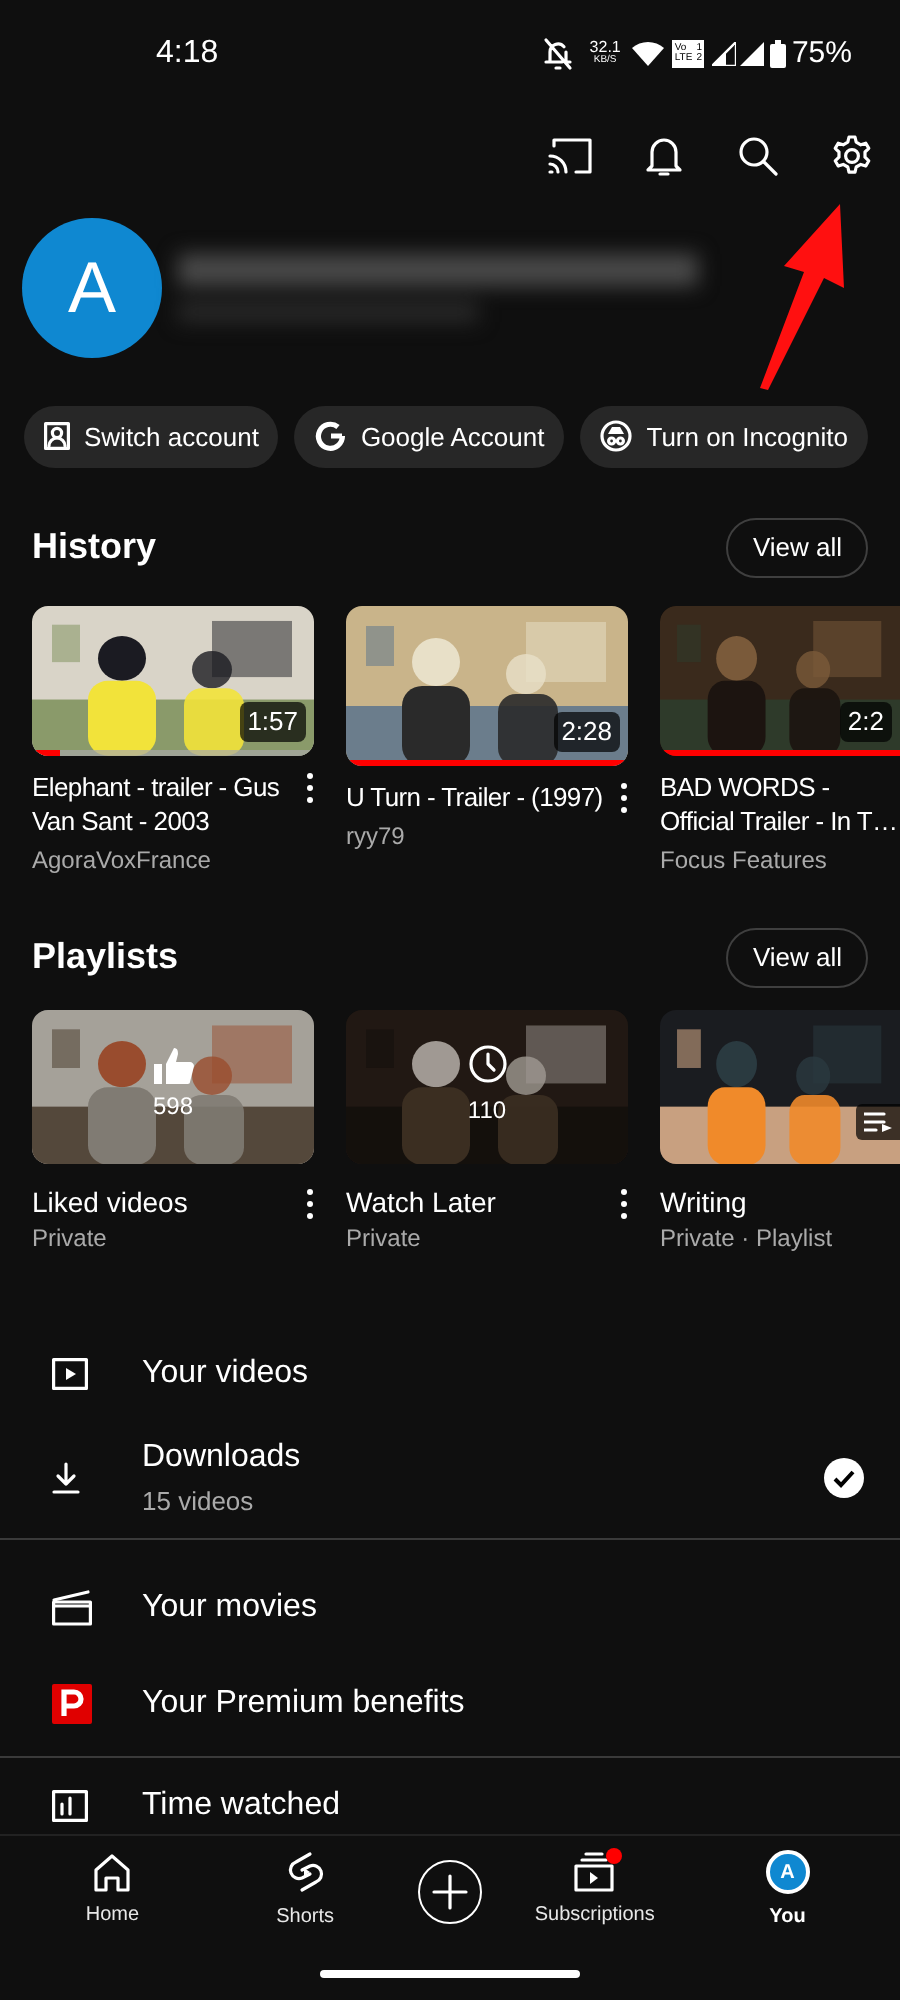 The image size is (900, 2000). Describe the element at coordinates (165, 1202) in the screenshot. I see `playlist-title: Liked videos` at that location.